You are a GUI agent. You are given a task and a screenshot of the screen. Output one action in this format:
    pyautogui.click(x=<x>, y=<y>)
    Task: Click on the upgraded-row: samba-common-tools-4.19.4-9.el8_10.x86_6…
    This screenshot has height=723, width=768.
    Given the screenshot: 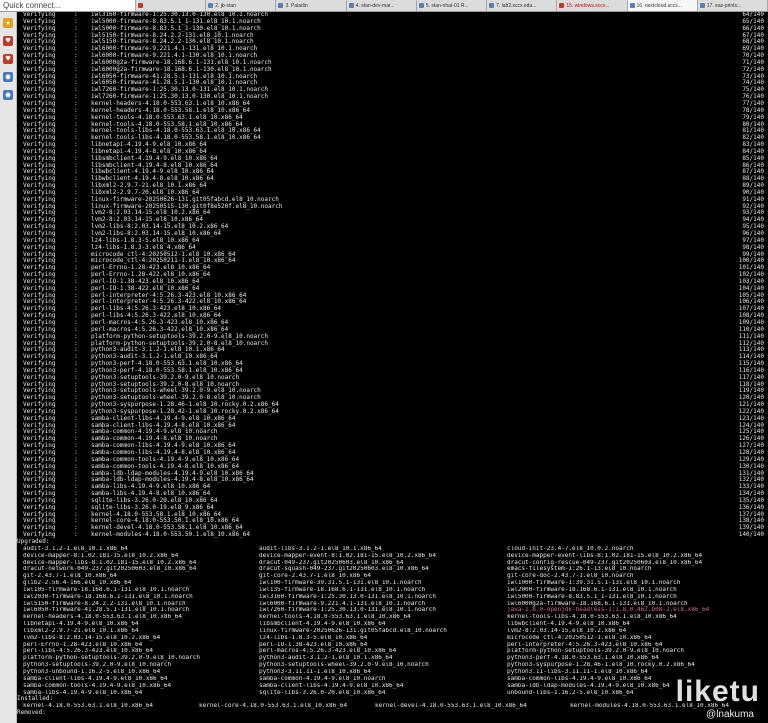 What is the action you would take?
    pyautogui.click(x=392, y=686)
    